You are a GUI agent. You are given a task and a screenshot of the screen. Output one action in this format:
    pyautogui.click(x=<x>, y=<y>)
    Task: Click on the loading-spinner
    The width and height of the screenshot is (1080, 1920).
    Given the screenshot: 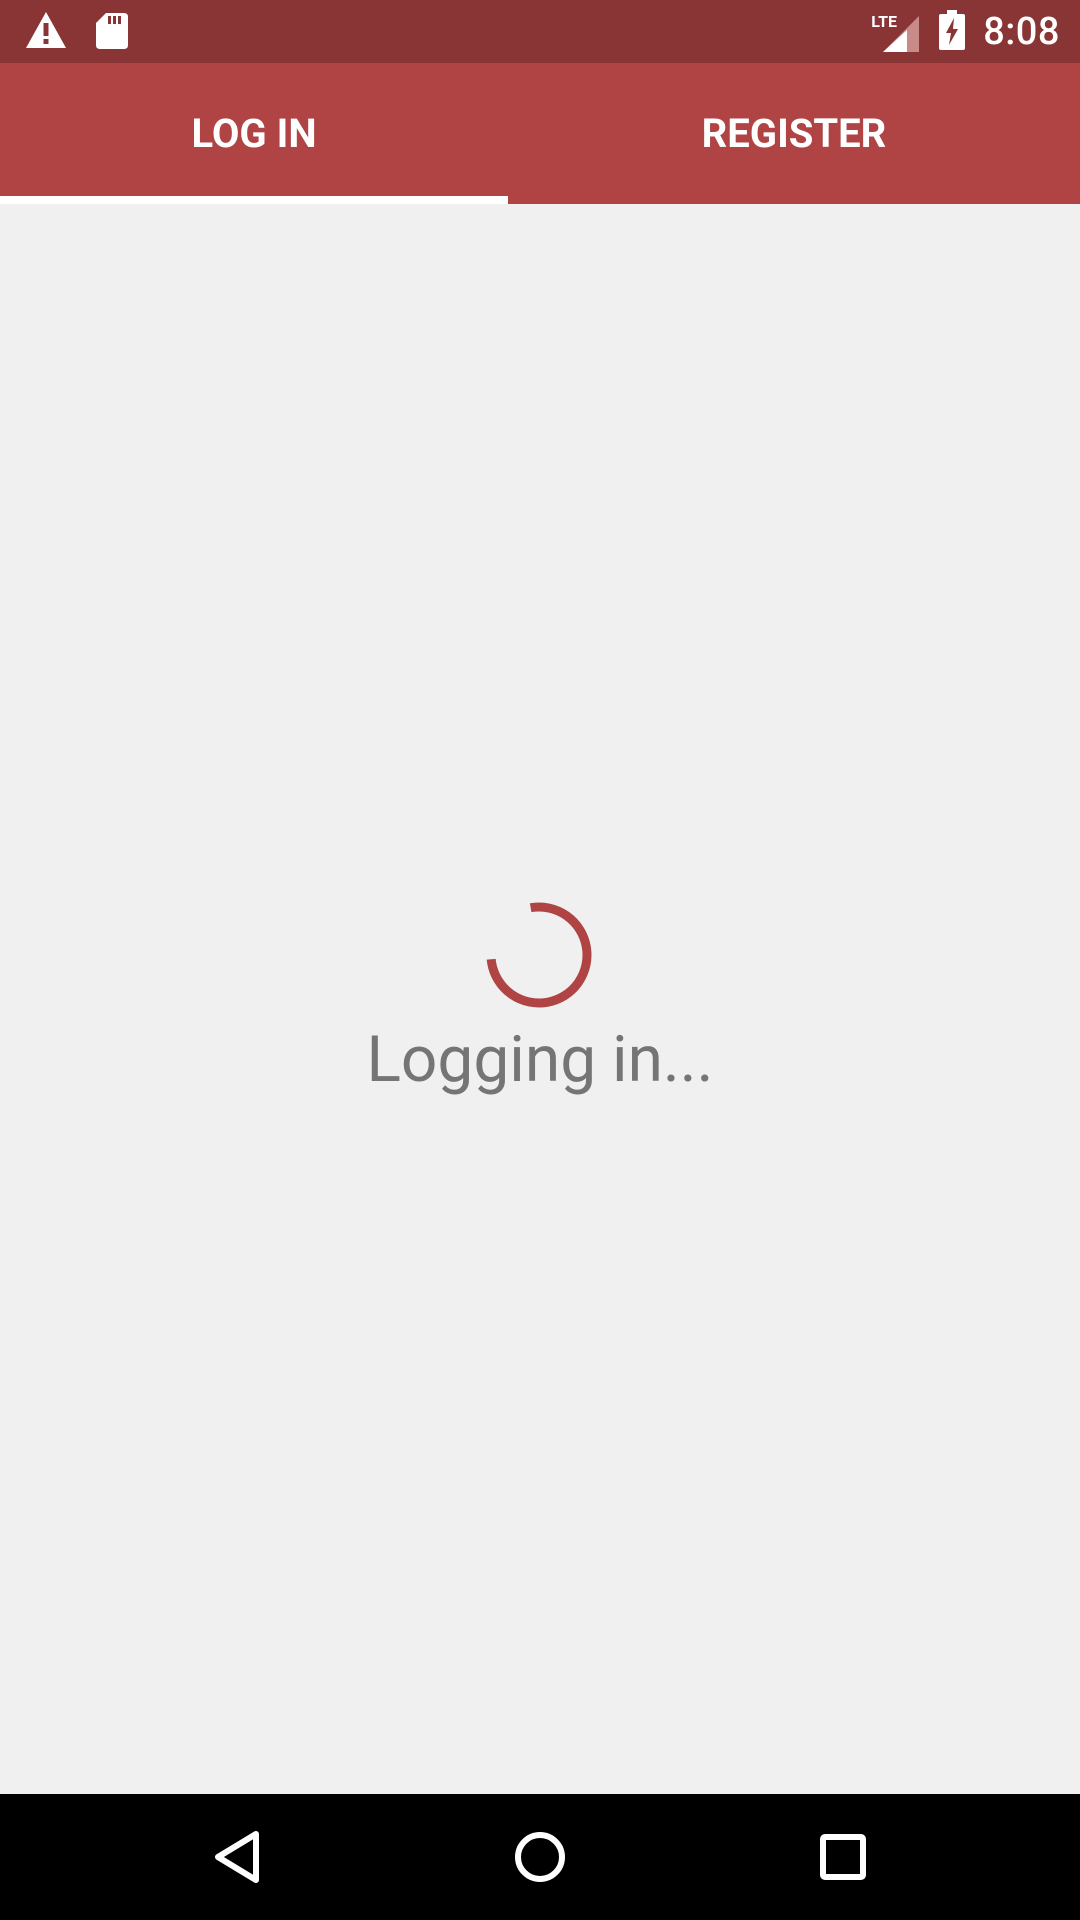 What is the action you would take?
    pyautogui.click(x=539, y=955)
    